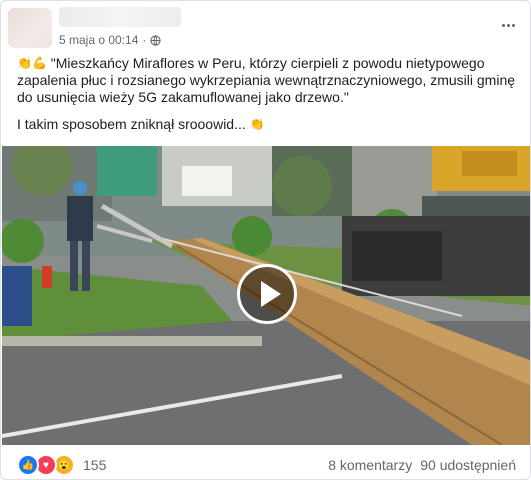 The height and width of the screenshot is (480, 531). I want to click on play-icon, so click(267, 294).